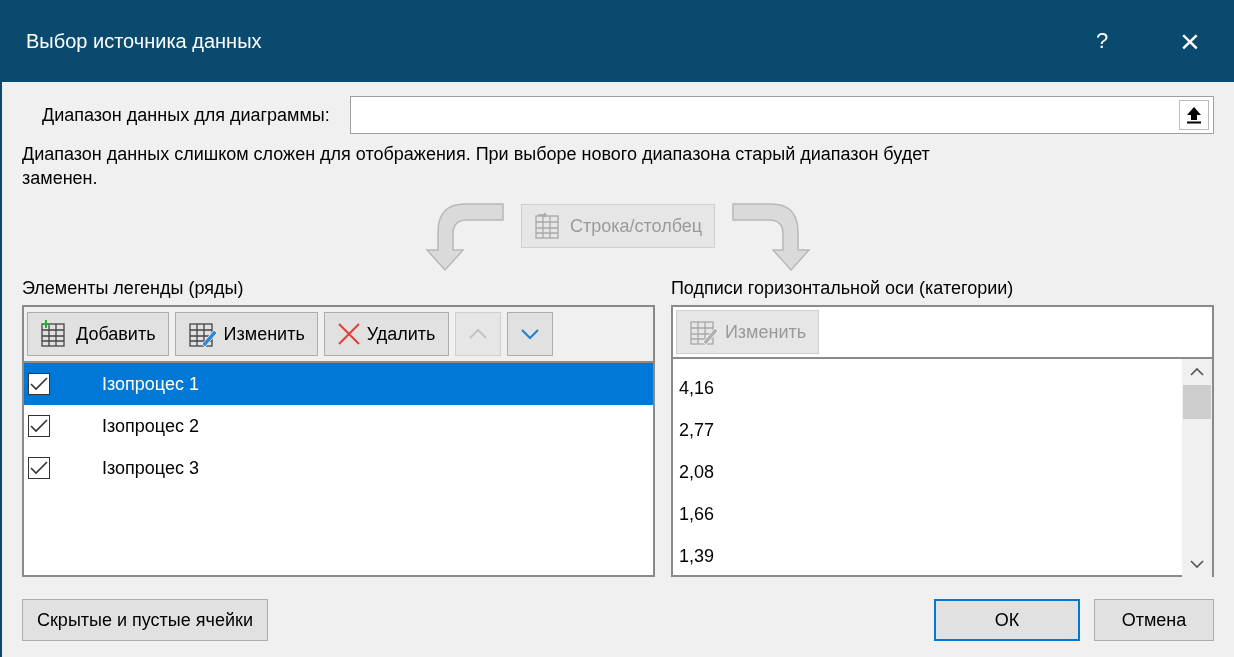 The width and height of the screenshot is (1234, 657). What do you see at coordinates (145, 620) in the screenshot?
I see `hidden-cells-button: Скрытые и пустые ячейки` at bounding box center [145, 620].